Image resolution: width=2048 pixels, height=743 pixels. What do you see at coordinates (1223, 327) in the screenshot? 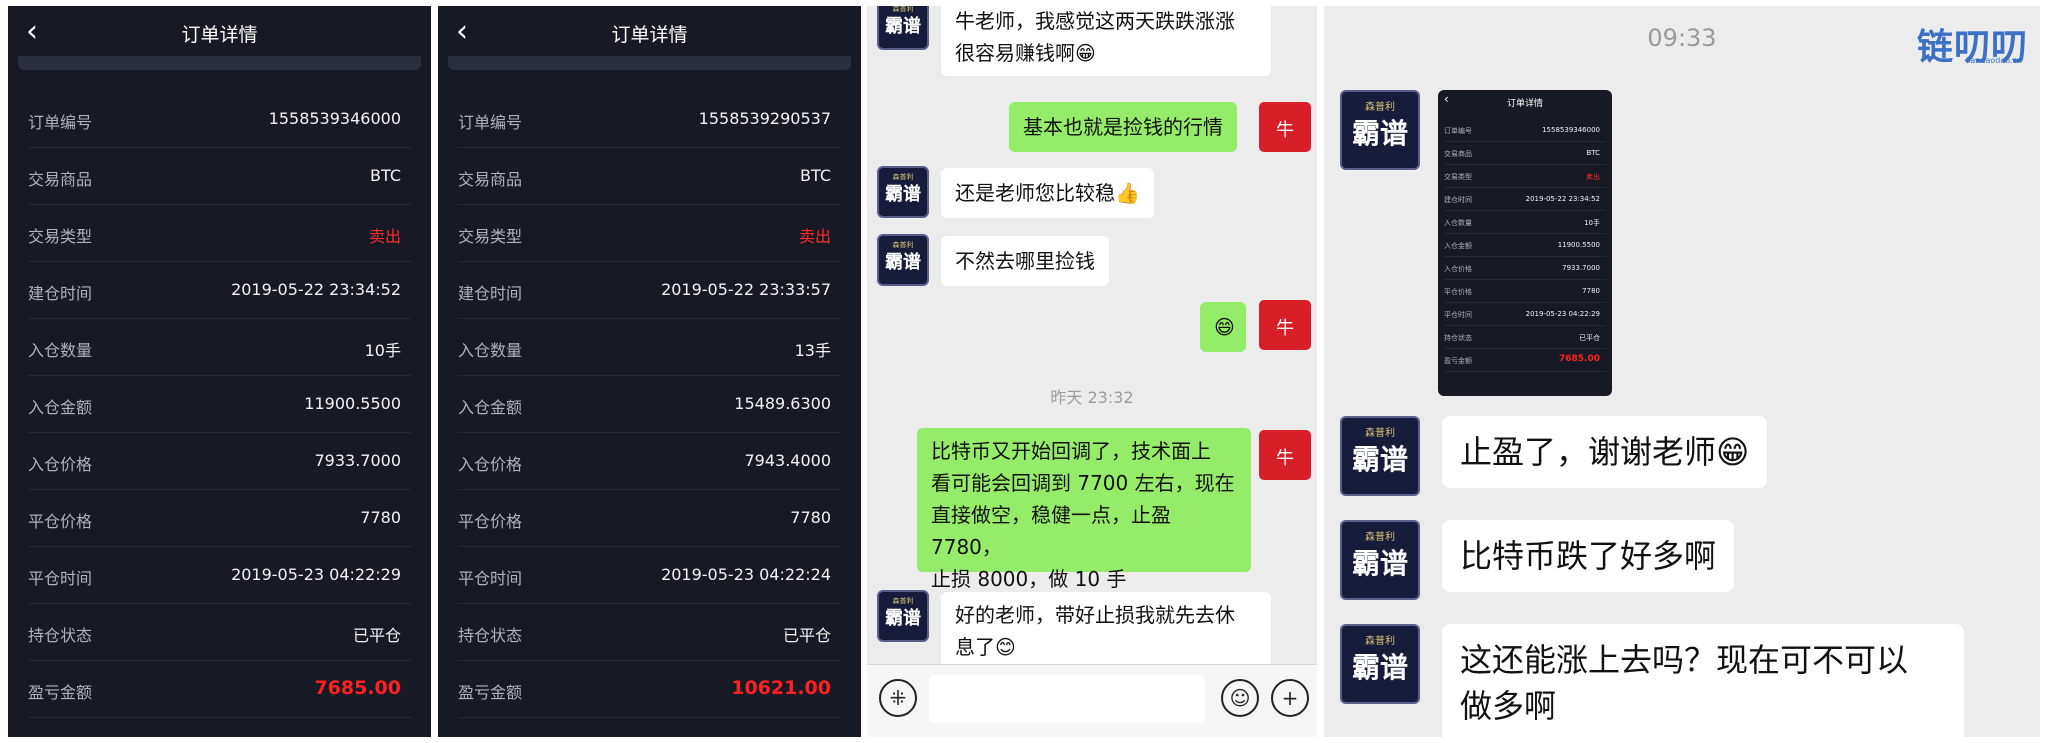
I see `message-bubble-outgoing: 😄` at bounding box center [1223, 327].